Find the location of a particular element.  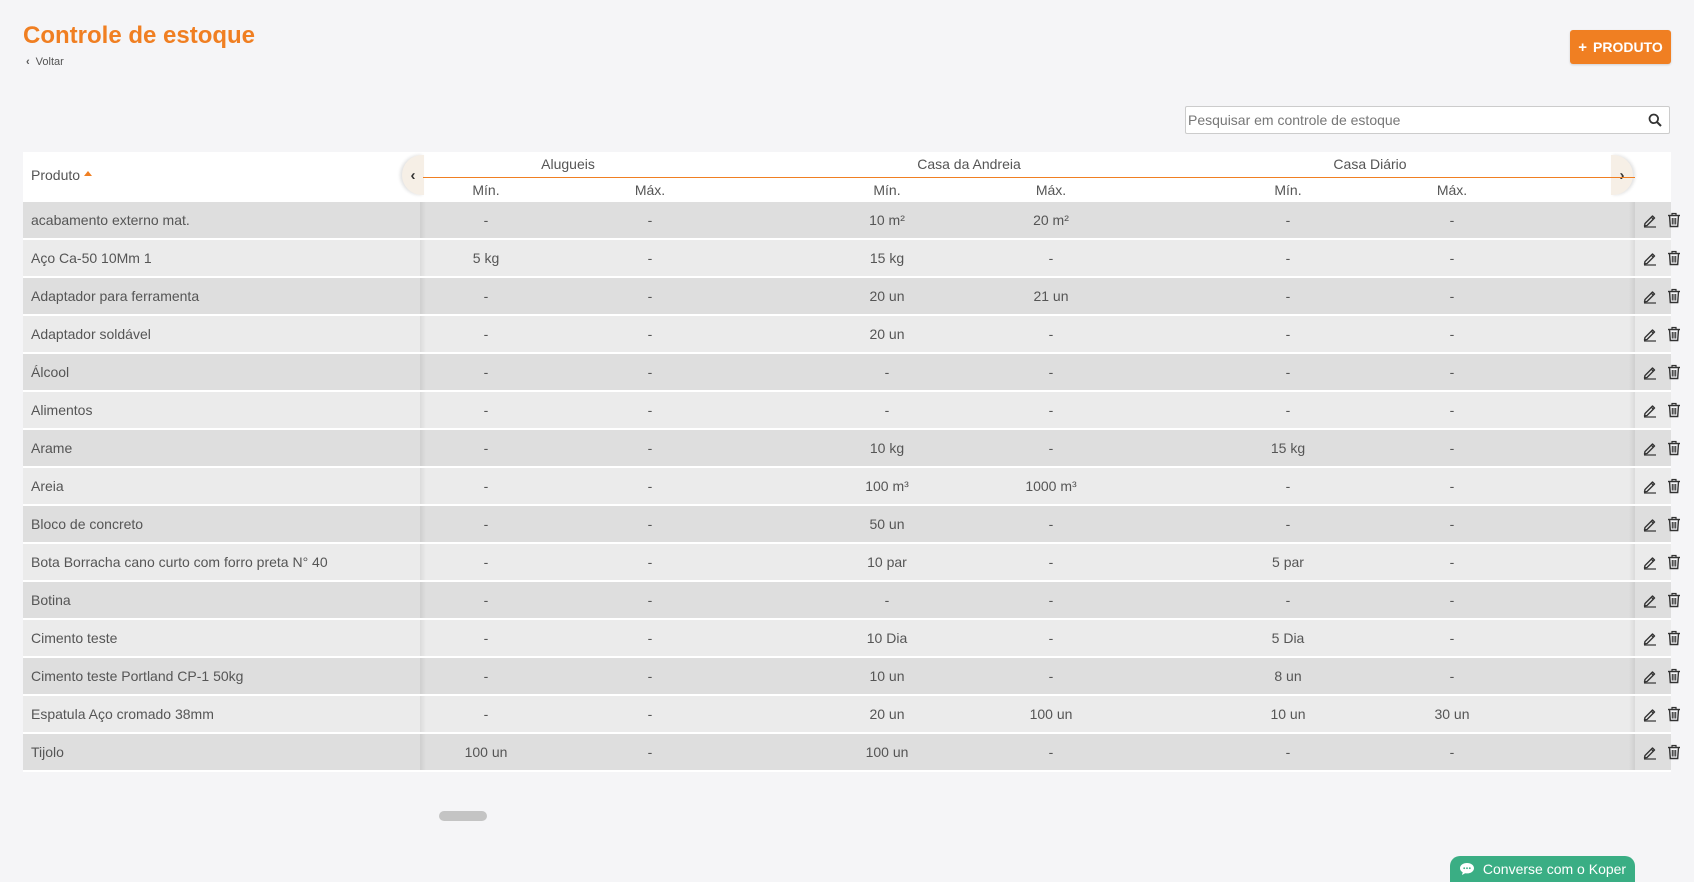

table-row: Adaptador para ferramenta - - 20 un 21 un - - is located at coordinates (851, 297).